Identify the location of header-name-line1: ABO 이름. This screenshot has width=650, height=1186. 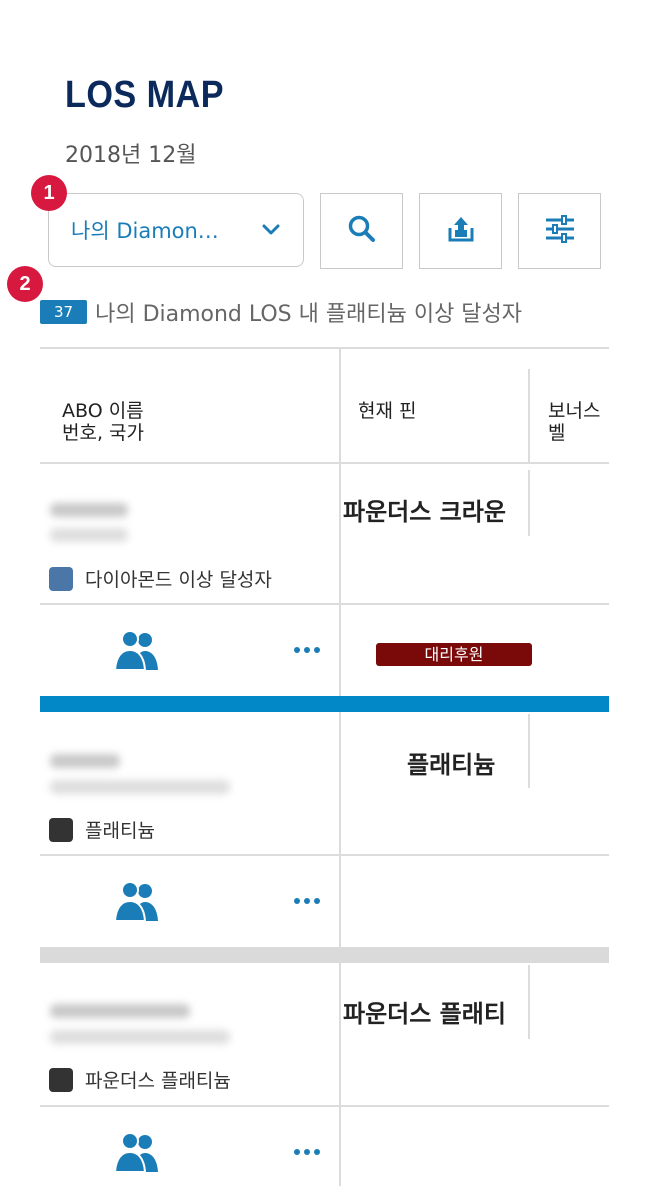
(103, 411).